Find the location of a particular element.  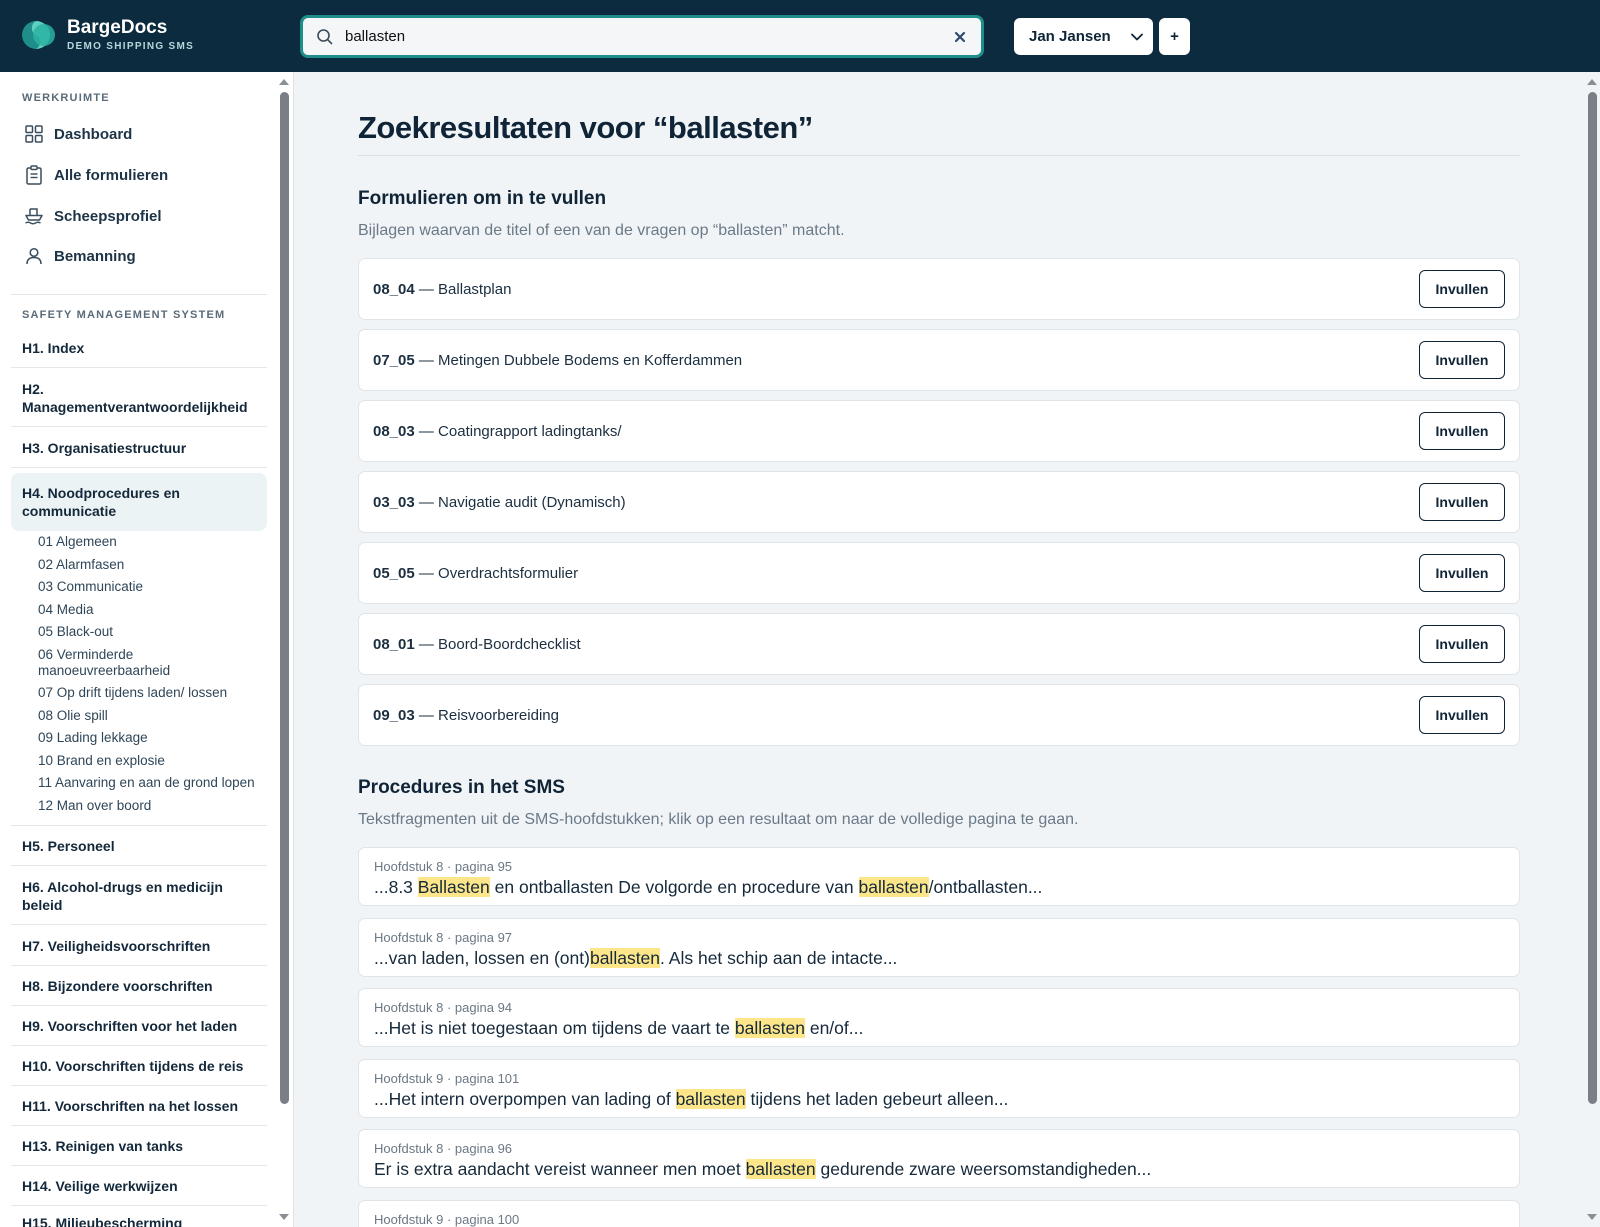

sidebar-chapter-h6: H6. Alcohol-drugs en medicijn beleid is located at coordinates (139, 896).